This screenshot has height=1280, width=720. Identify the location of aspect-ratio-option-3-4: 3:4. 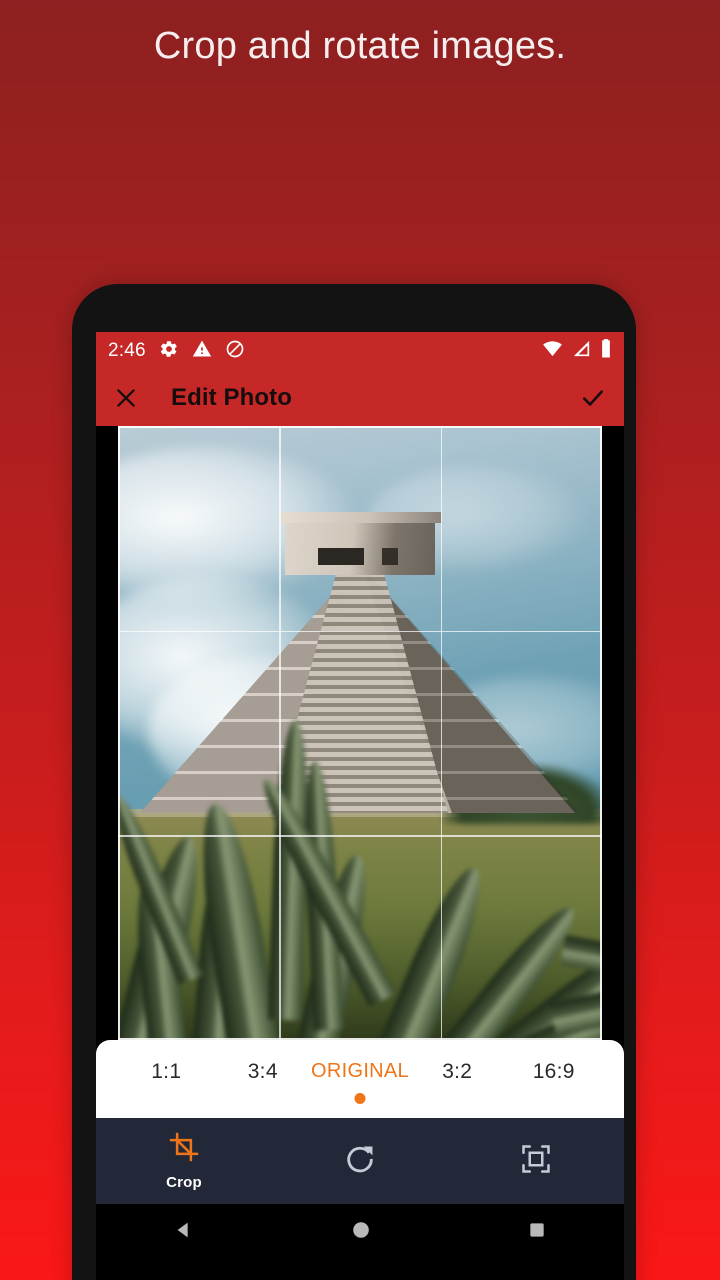
(263, 1062).